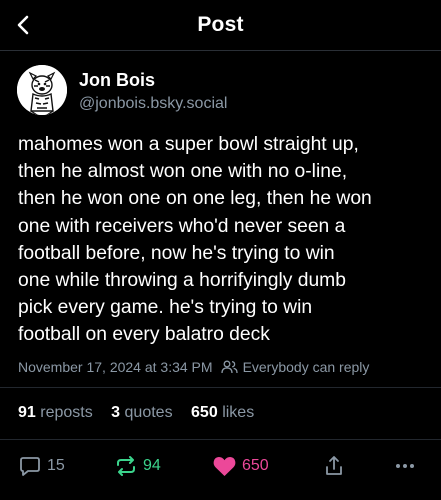 This screenshot has width=441, height=500. Describe the element at coordinates (42, 466) in the screenshot. I see `reply-button: 15` at that location.